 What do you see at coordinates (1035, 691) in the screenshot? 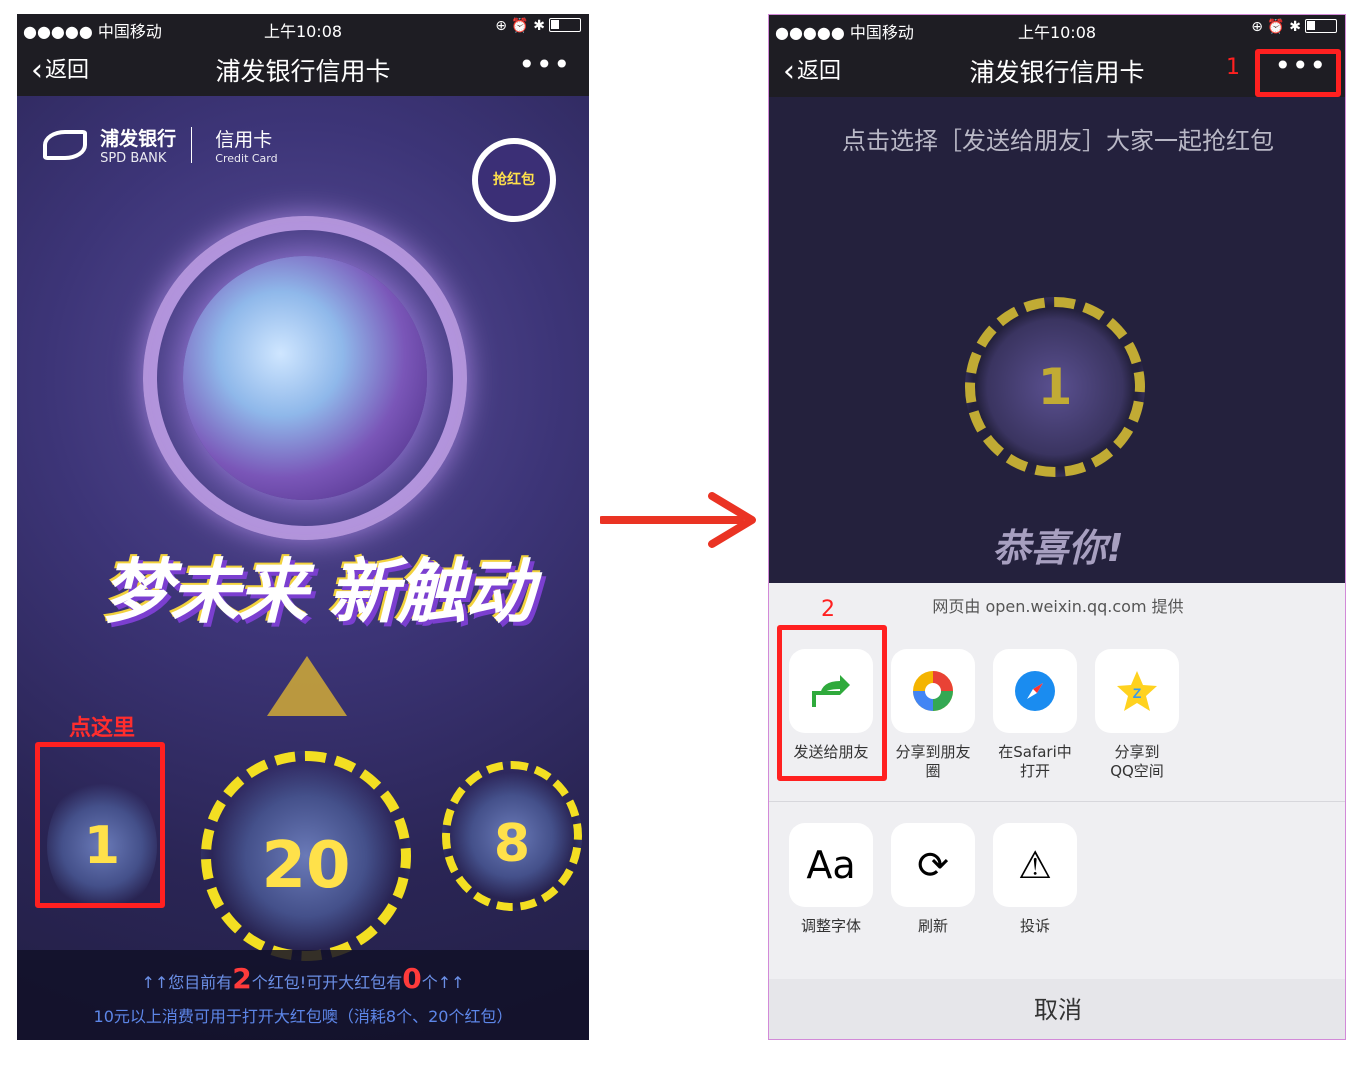
I see `safari-icon` at bounding box center [1035, 691].